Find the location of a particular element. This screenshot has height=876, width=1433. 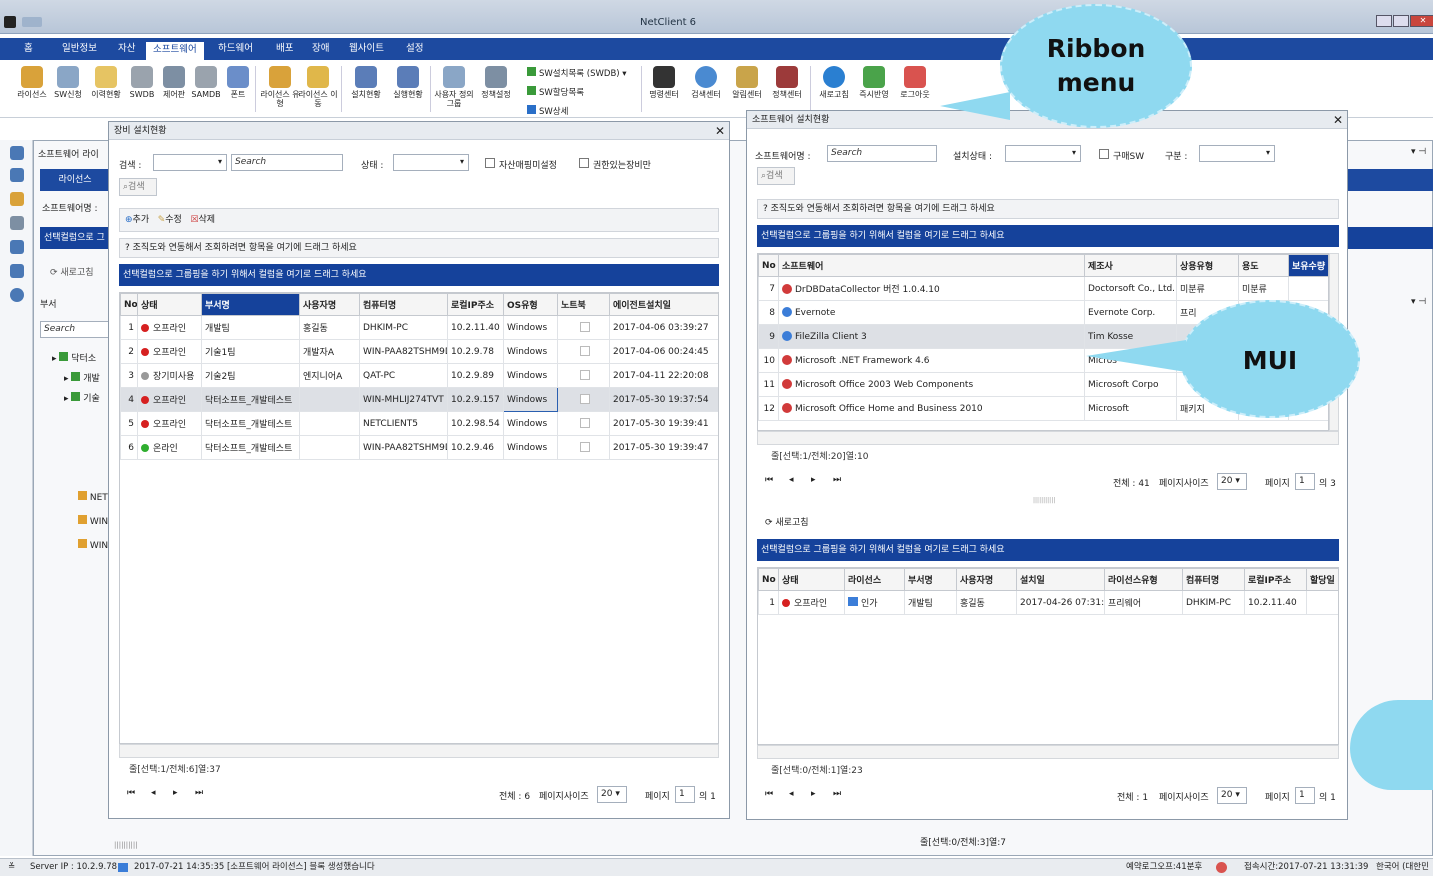

refresh-button: 새로고침 is located at coordinates (834, 89).